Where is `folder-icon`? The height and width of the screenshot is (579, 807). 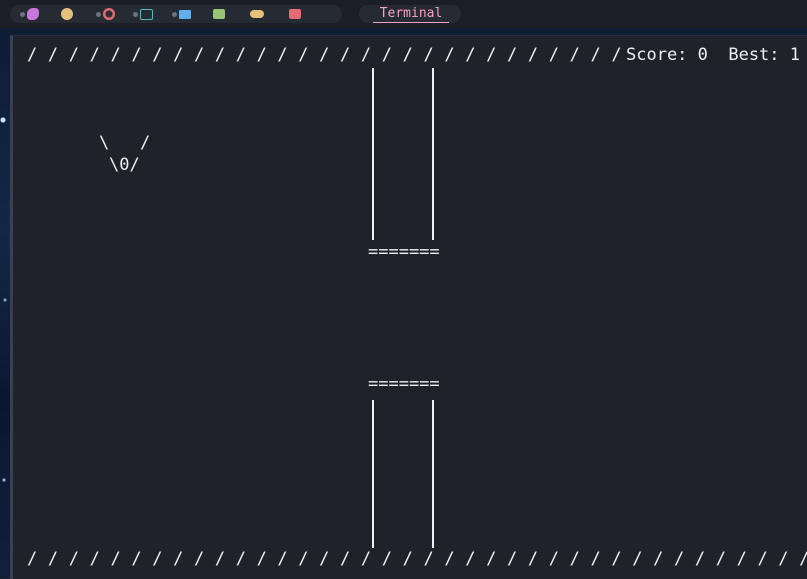 folder-icon is located at coordinates (219, 14).